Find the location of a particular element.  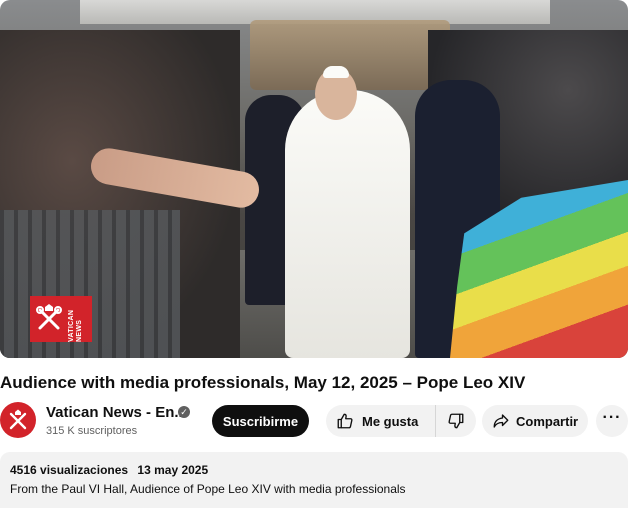

like-button: Me gusta is located at coordinates (381, 421).